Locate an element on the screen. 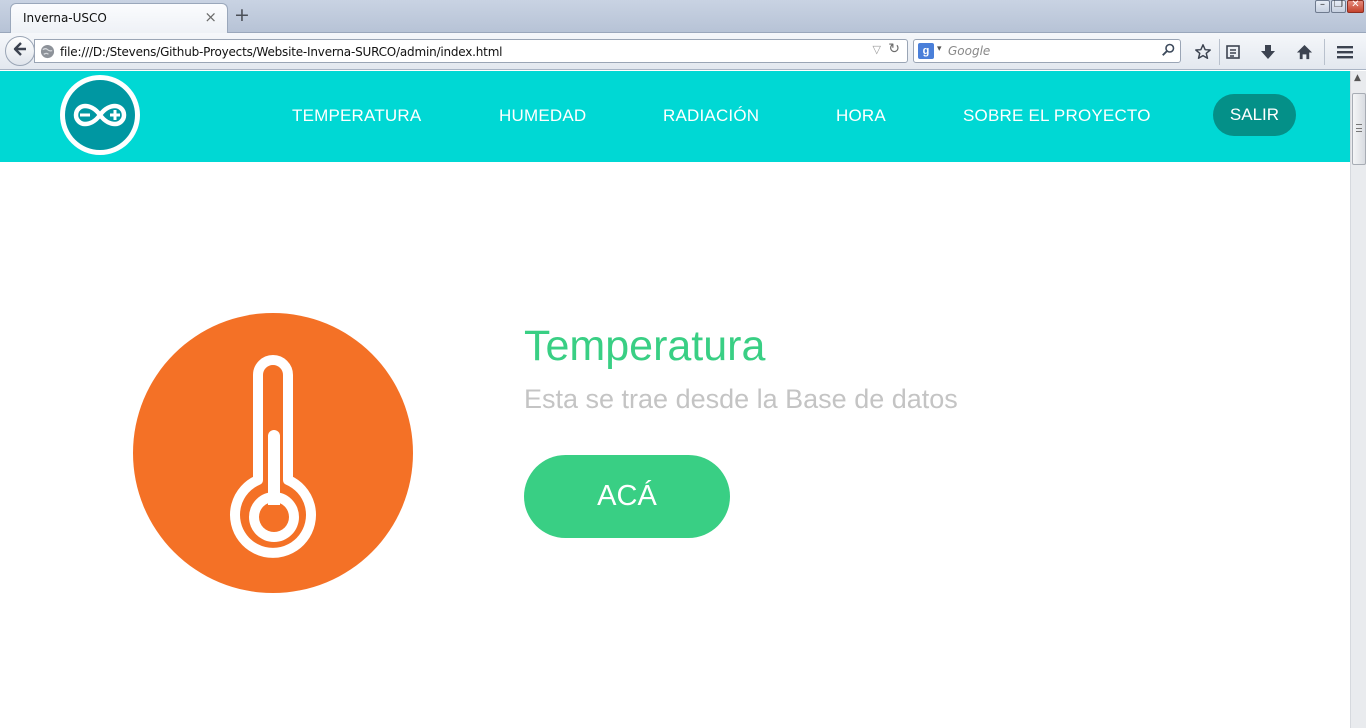 Image resolution: width=1366 pixels, height=728 pixels. back-button is located at coordinates (20, 51).